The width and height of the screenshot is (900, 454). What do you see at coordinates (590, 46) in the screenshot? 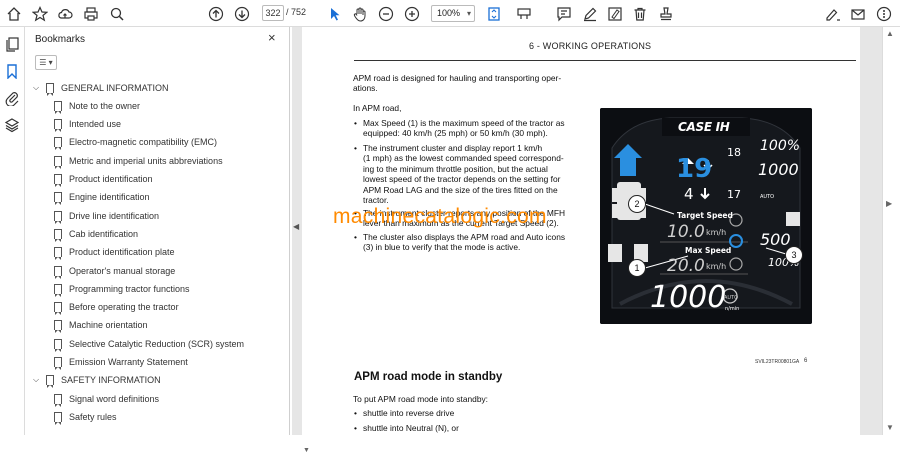
I see `page-header: 6 - WORKING OPERATIONS` at bounding box center [590, 46].